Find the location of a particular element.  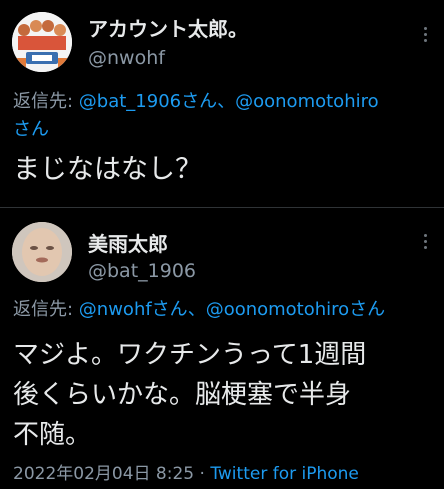

timestamp: 2022年02月04日 8:25 is located at coordinates (103, 474).